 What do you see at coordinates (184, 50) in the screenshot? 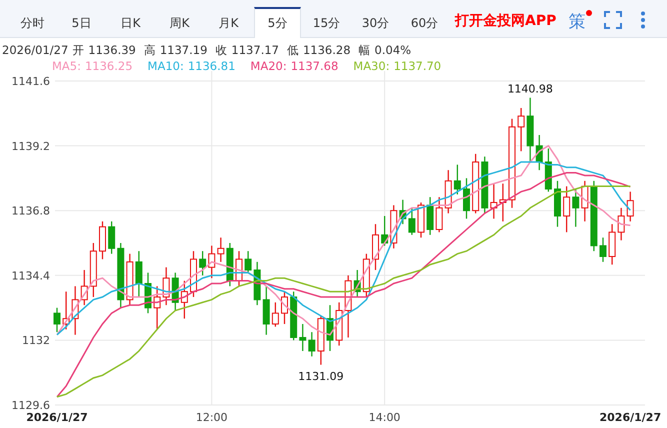
I see `quote-value: 1137.19` at bounding box center [184, 50].